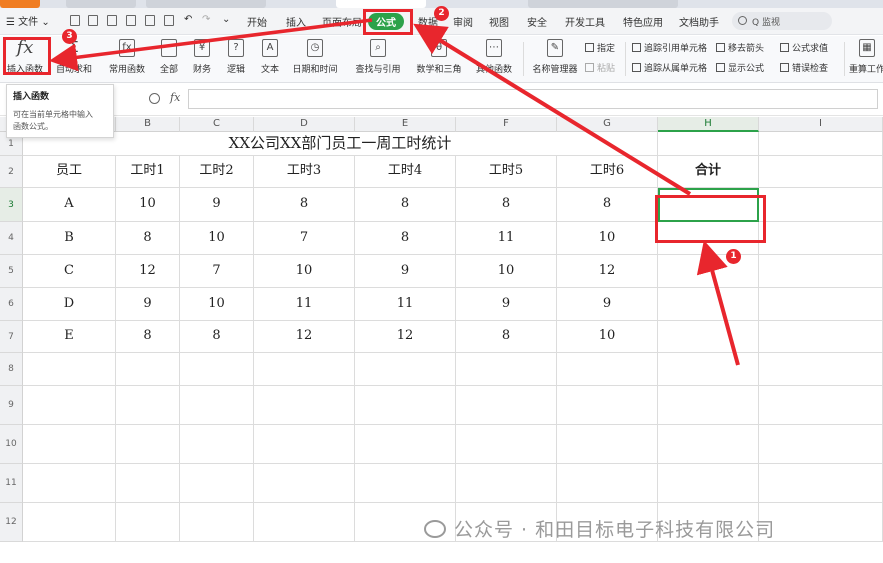  What do you see at coordinates (148, 271) in the screenshot?
I see `cell-b5: 12` at bounding box center [148, 271].